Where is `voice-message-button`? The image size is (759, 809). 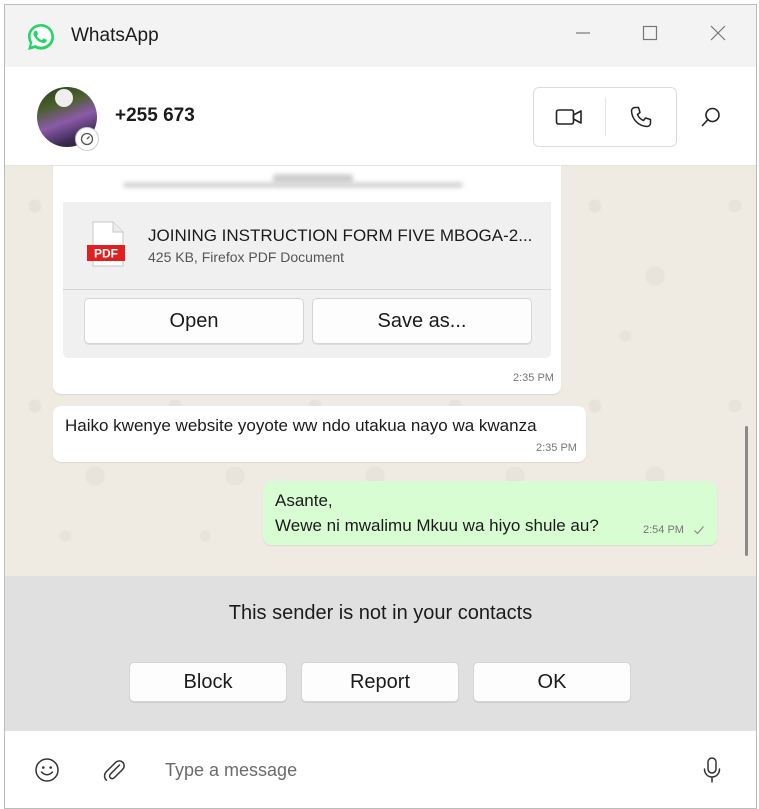 voice-message-button is located at coordinates (712, 770).